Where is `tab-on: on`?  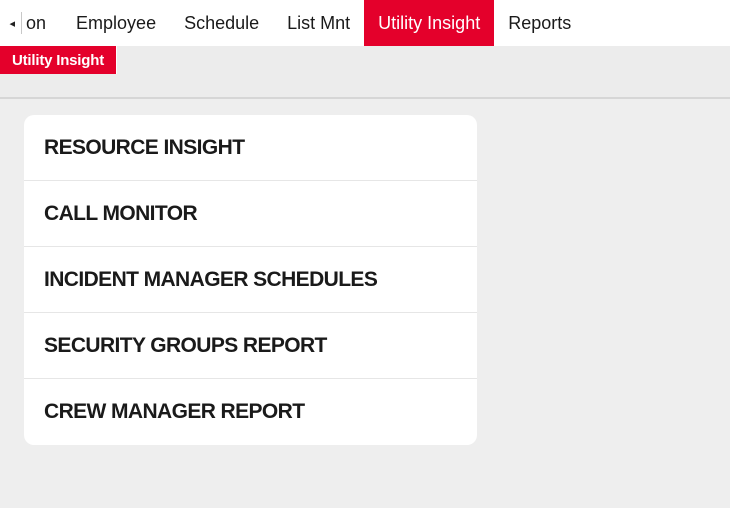 tab-on: on is located at coordinates (42, 23).